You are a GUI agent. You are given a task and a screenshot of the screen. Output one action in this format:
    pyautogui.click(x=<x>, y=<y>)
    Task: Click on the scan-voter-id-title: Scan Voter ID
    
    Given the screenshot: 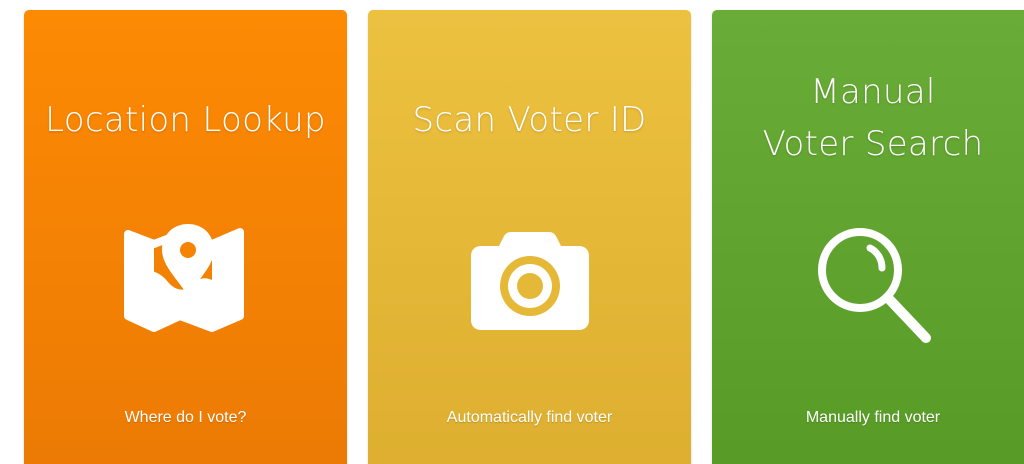 What is the action you would take?
    pyautogui.click(x=529, y=120)
    